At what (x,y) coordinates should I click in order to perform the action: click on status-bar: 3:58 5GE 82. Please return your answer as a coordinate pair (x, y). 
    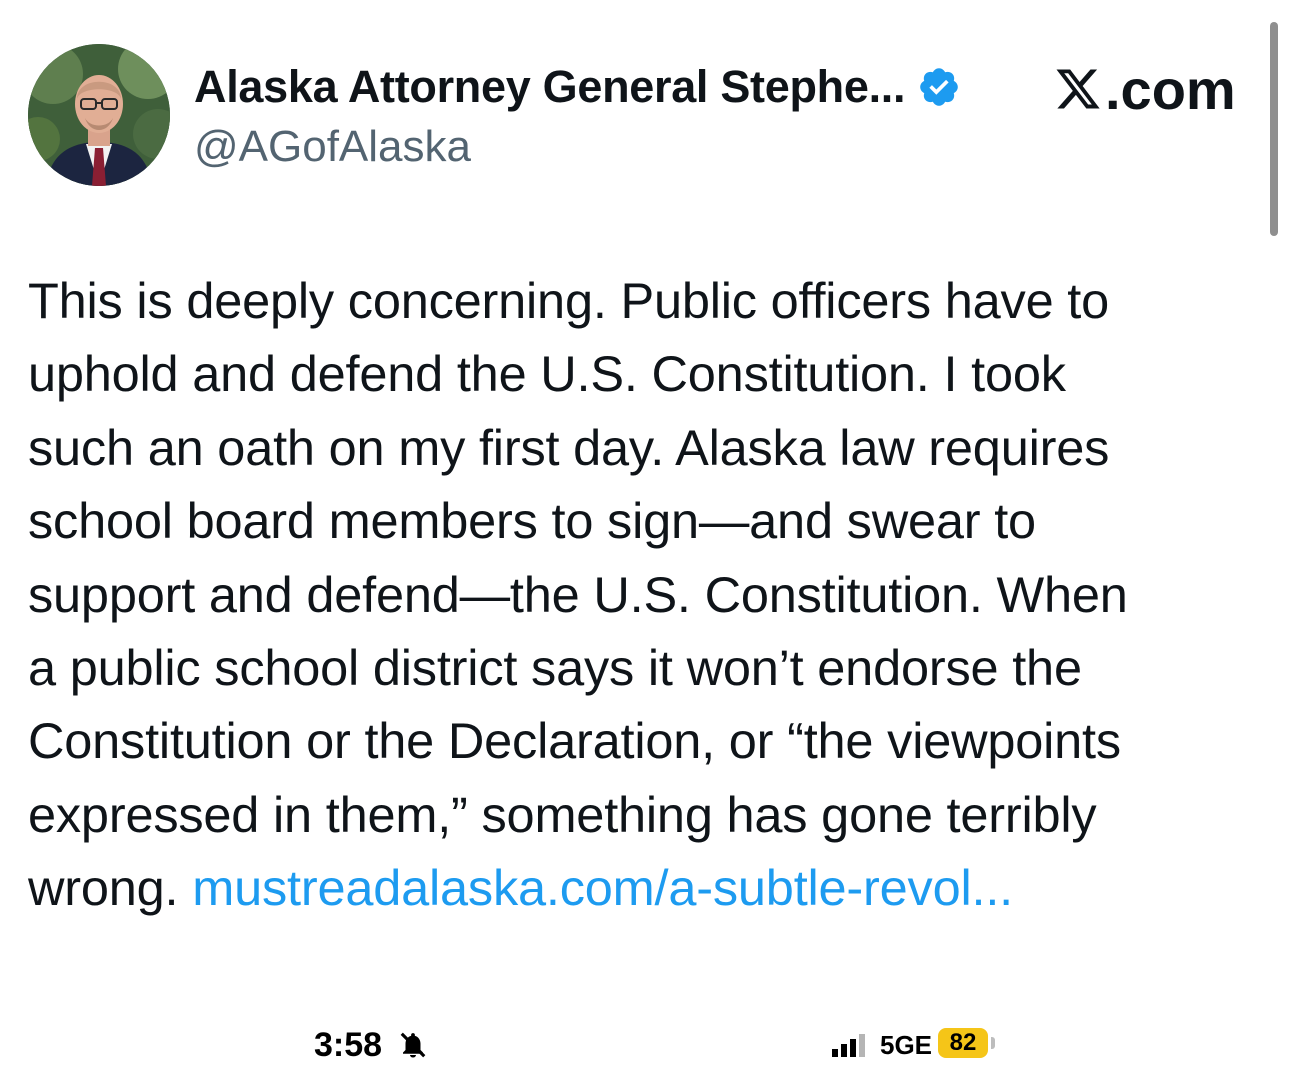
    Looking at the image, I should click on (645, 1041).